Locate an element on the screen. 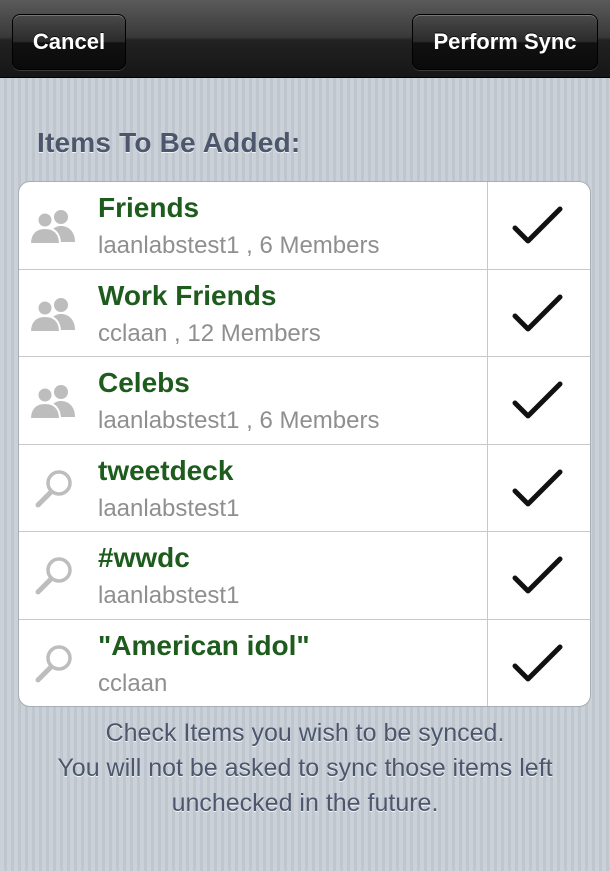  item-title: #wwdc is located at coordinates (144, 557).